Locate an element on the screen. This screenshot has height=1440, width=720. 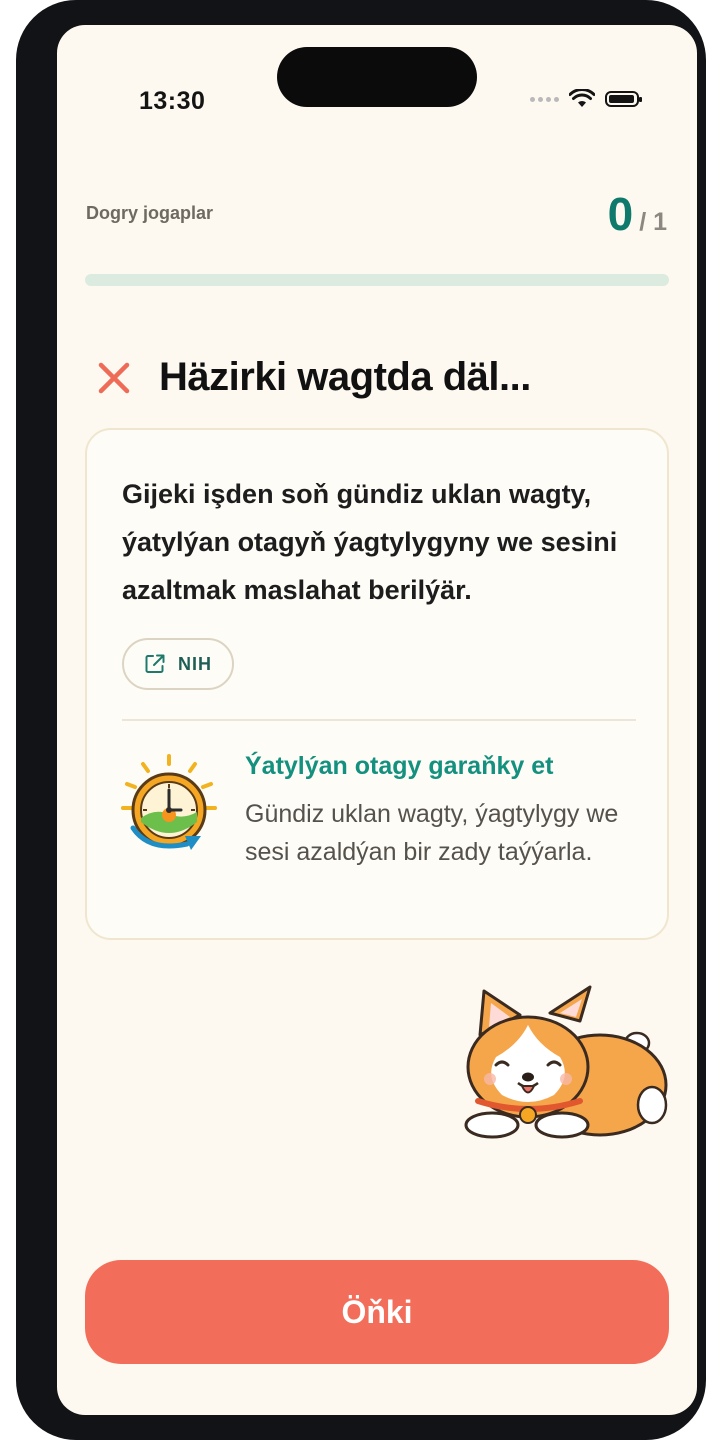
clock-sun-icon is located at coordinates (169, 802).